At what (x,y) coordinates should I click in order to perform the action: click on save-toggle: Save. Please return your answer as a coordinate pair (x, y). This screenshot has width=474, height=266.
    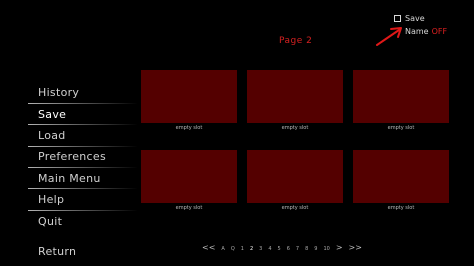
    Looking at the image, I should click on (409, 18).